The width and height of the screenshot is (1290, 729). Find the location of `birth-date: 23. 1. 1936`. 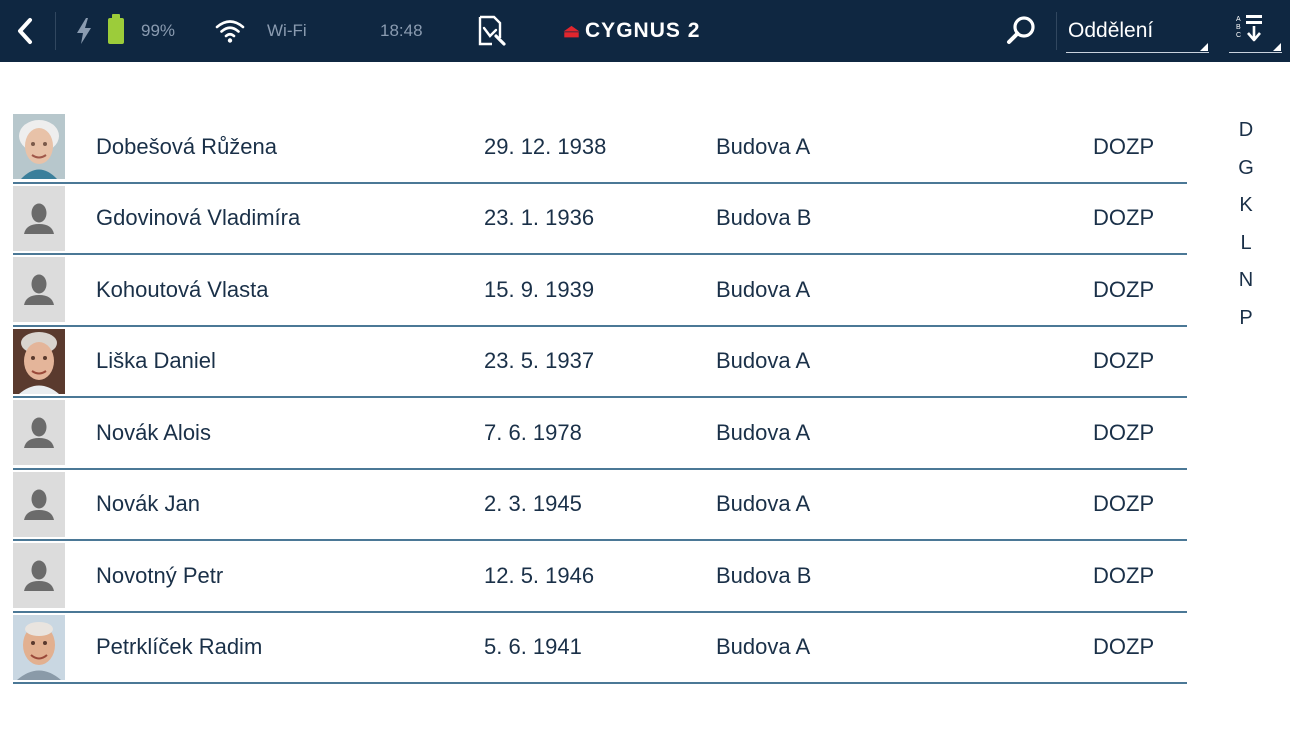

birth-date: 23. 1. 1936 is located at coordinates (539, 218).